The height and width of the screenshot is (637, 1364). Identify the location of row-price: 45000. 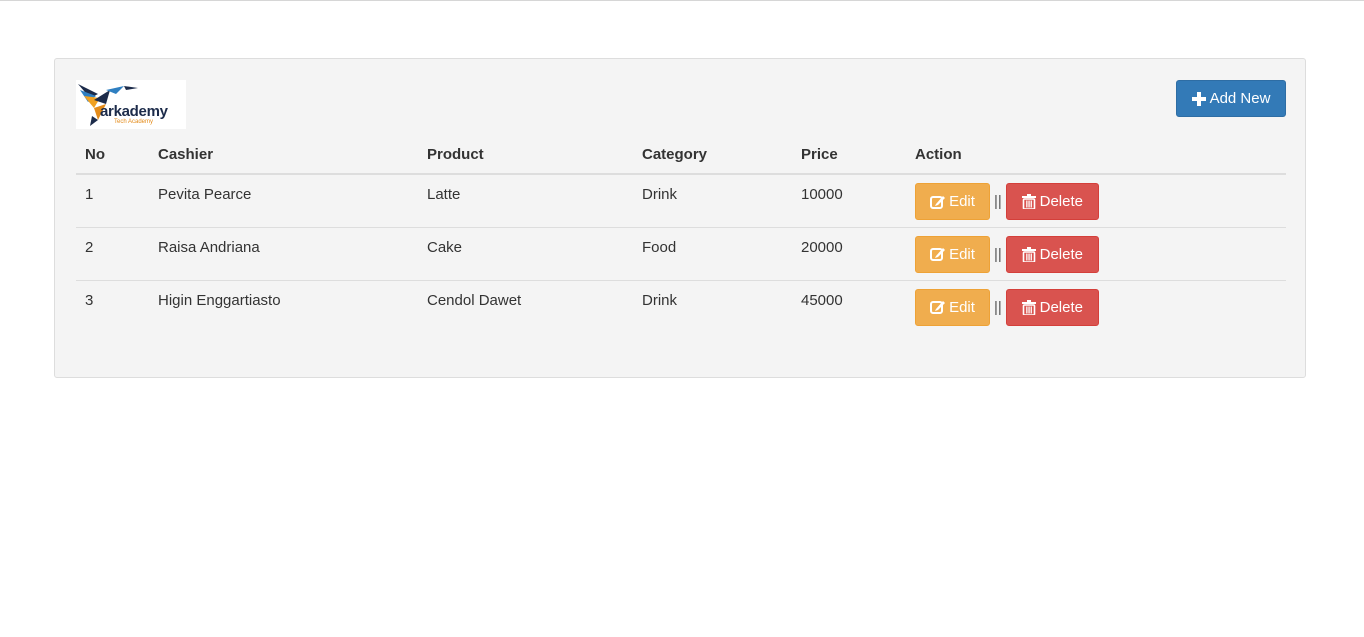
(822, 300).